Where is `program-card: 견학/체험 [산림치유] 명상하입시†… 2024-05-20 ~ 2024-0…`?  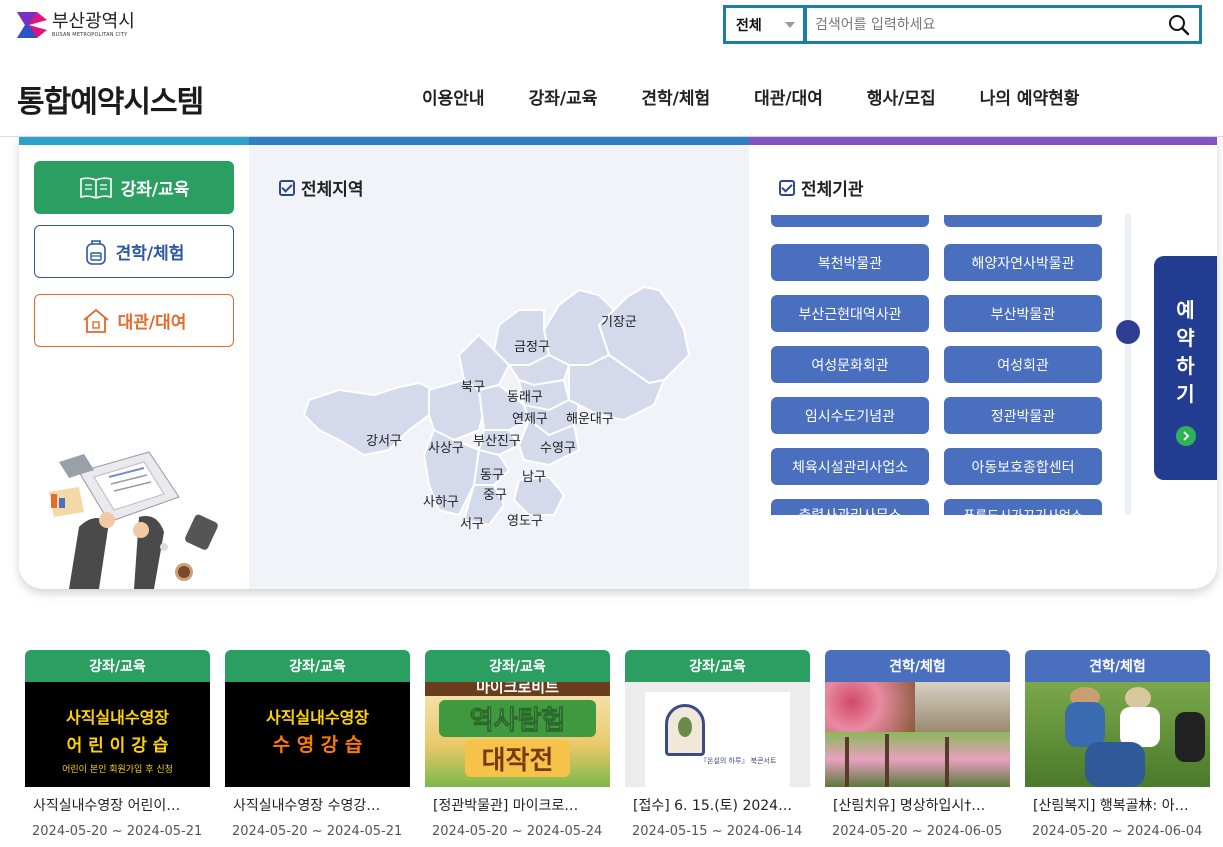
program-card: 견학/체험 [산림치유] 명상하입시†… 2024-05-20 ~ 2024-0… is located at coordinates (917, 748).